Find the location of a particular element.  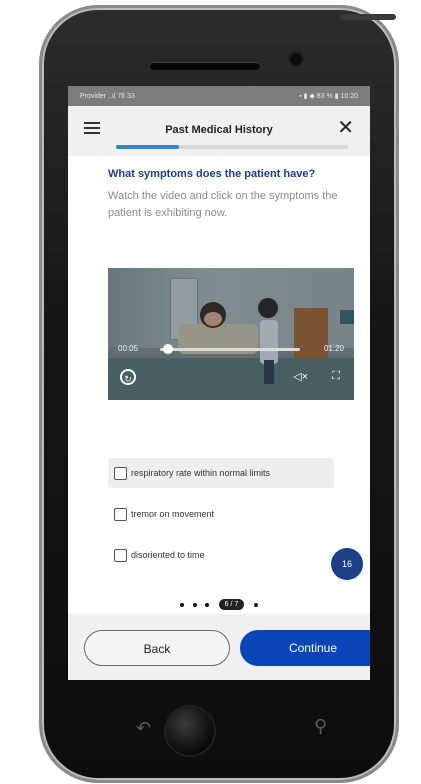

close-icon: ✕ is located at coordinates (345, 128).